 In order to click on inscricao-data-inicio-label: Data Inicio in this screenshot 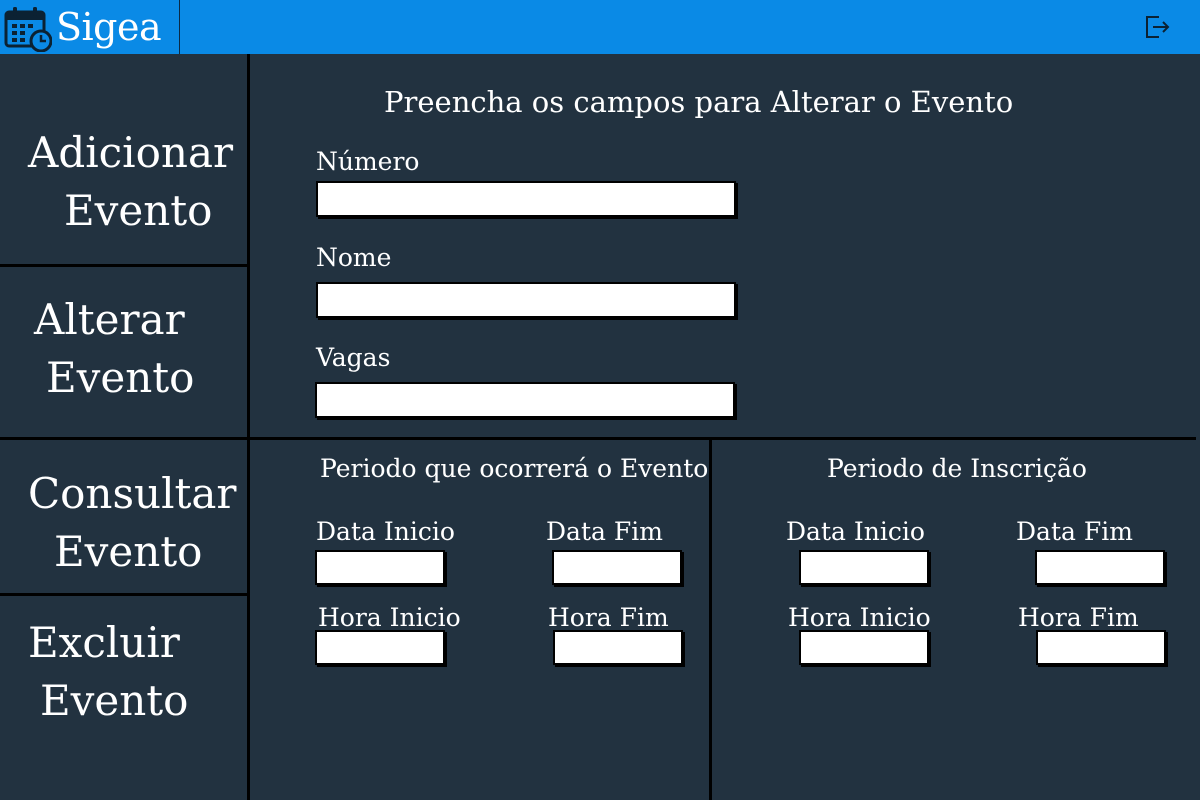, I will do `click(855, 531)`.